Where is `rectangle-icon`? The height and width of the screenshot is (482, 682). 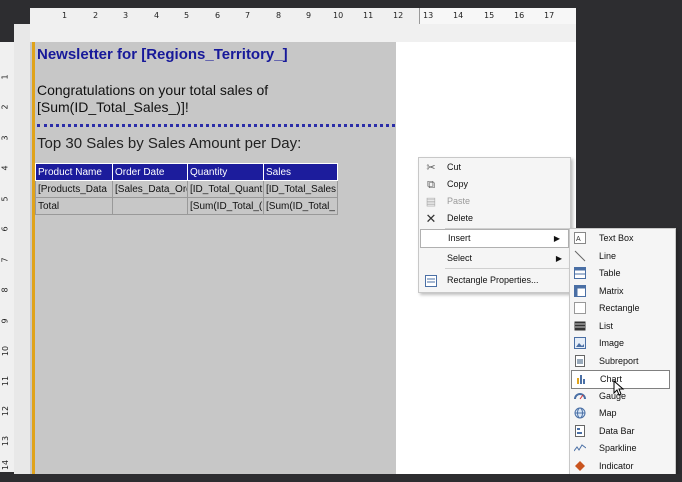
rectangle-icon is located at coordinates (580, 308).